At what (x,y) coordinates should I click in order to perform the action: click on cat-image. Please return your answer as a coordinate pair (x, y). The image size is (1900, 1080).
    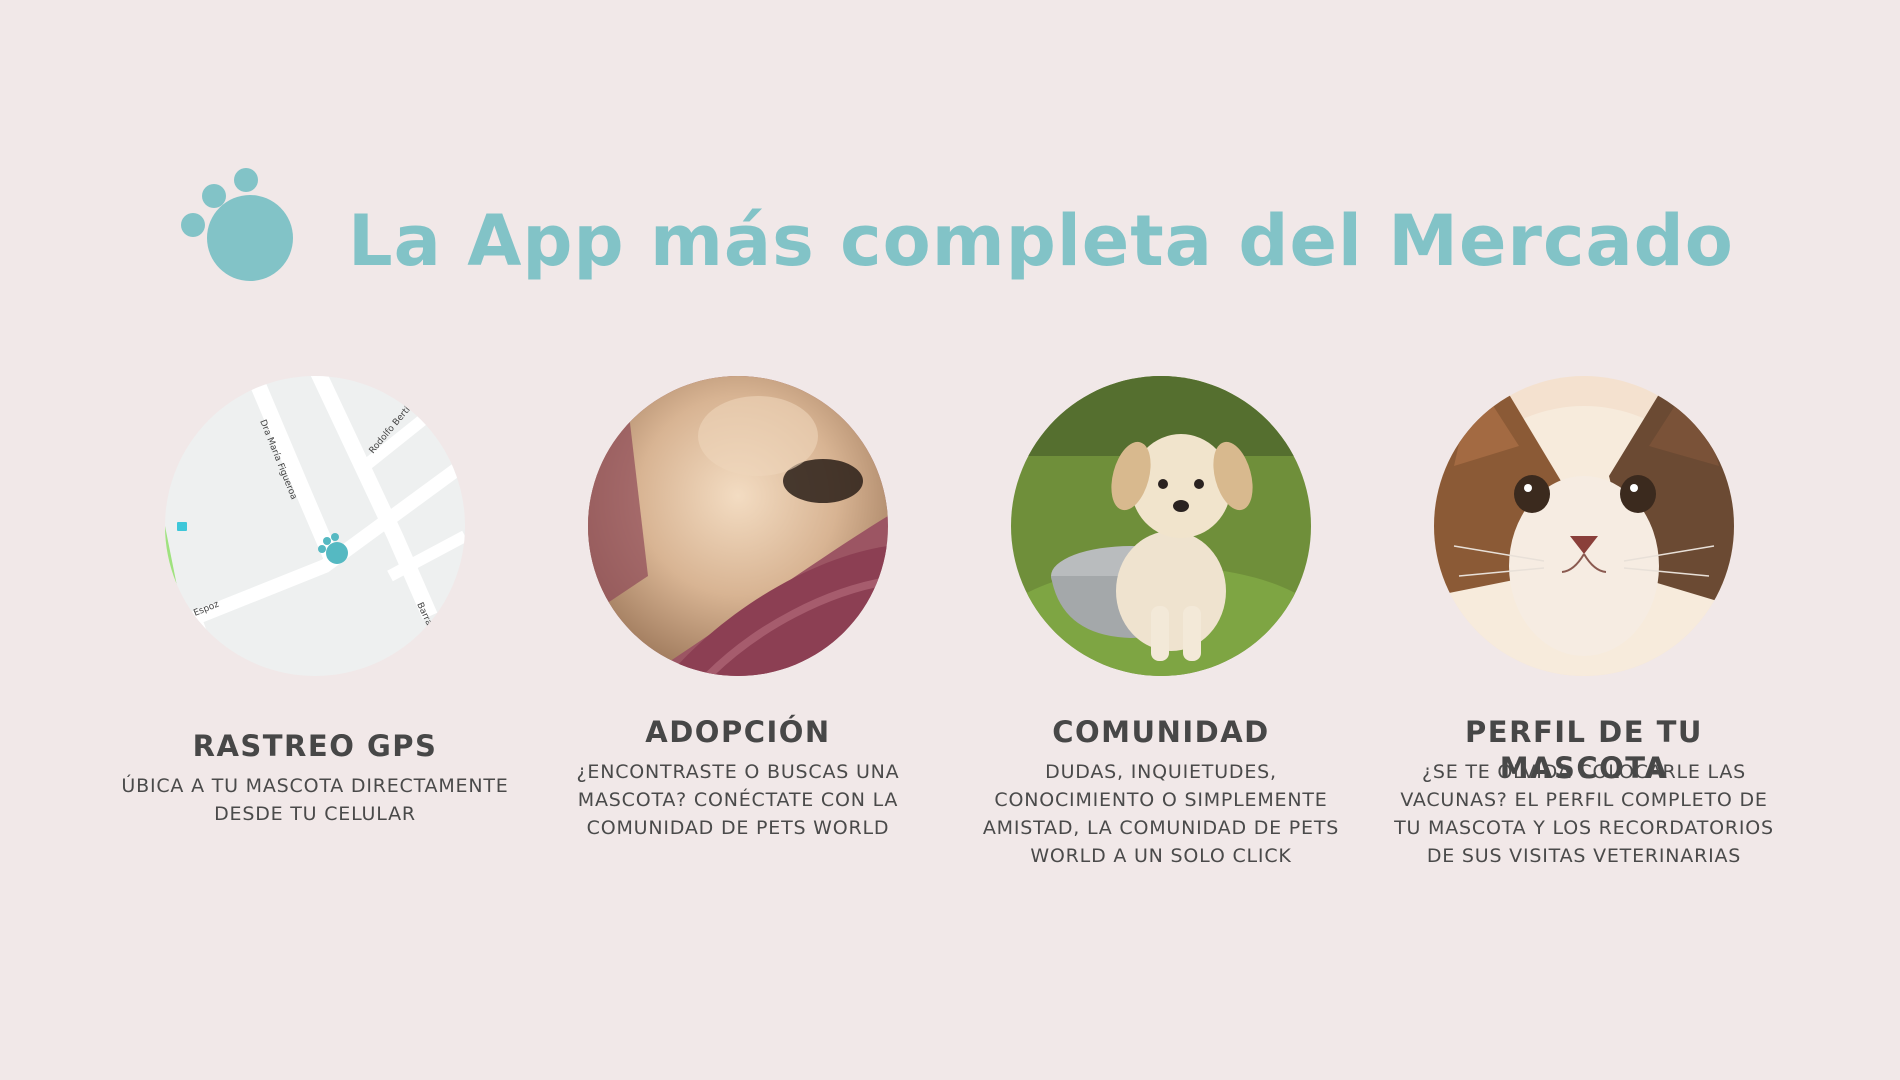
    Looking at the image, I should click on (1584, 526).